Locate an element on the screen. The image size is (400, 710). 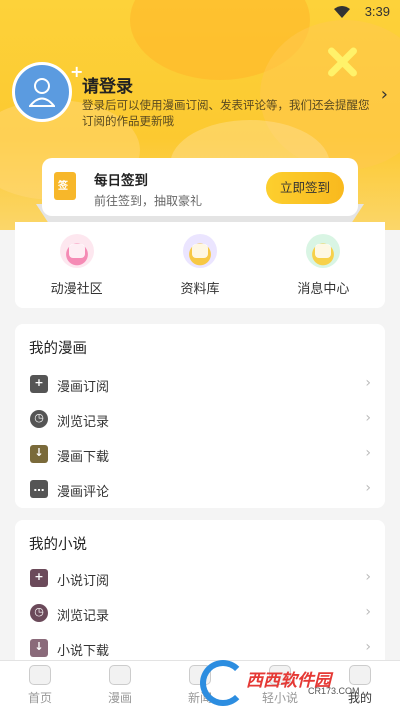
checkin-subtitle: 前往签到，抽取豪礼 is located at coordinates (148, 201).